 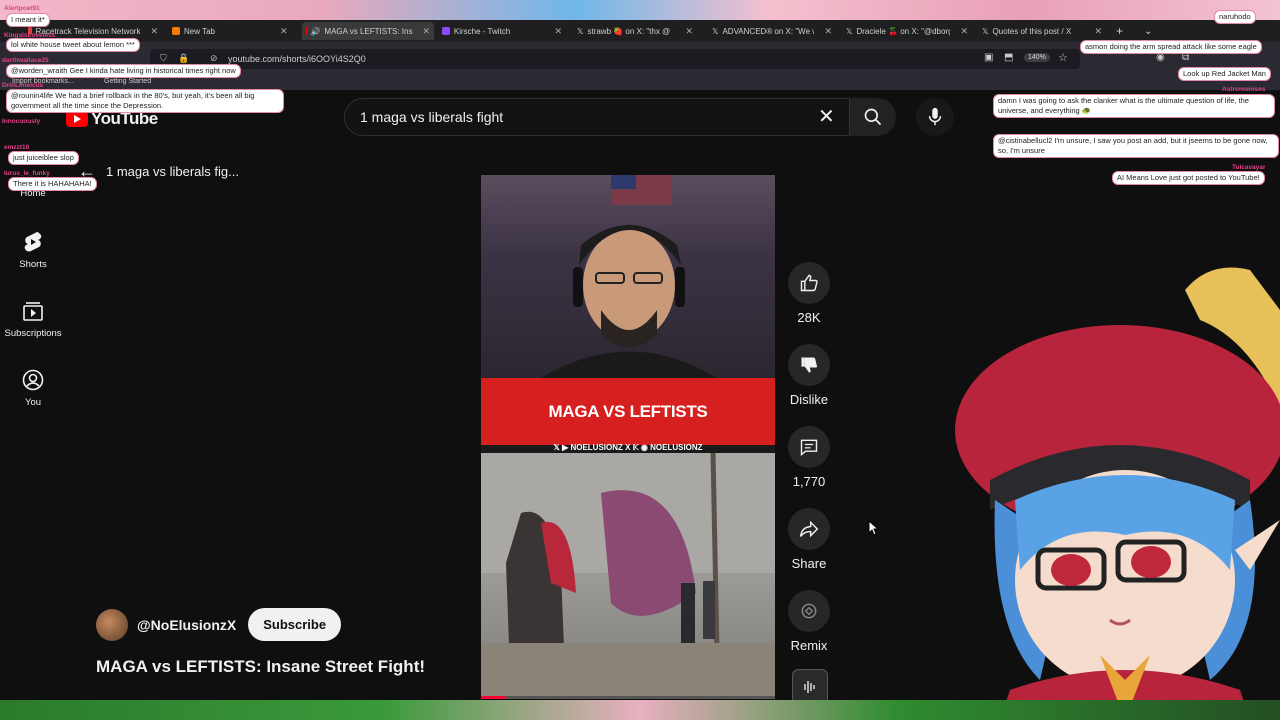 I want to click on video-frame-street, so click(x=628, y=574).